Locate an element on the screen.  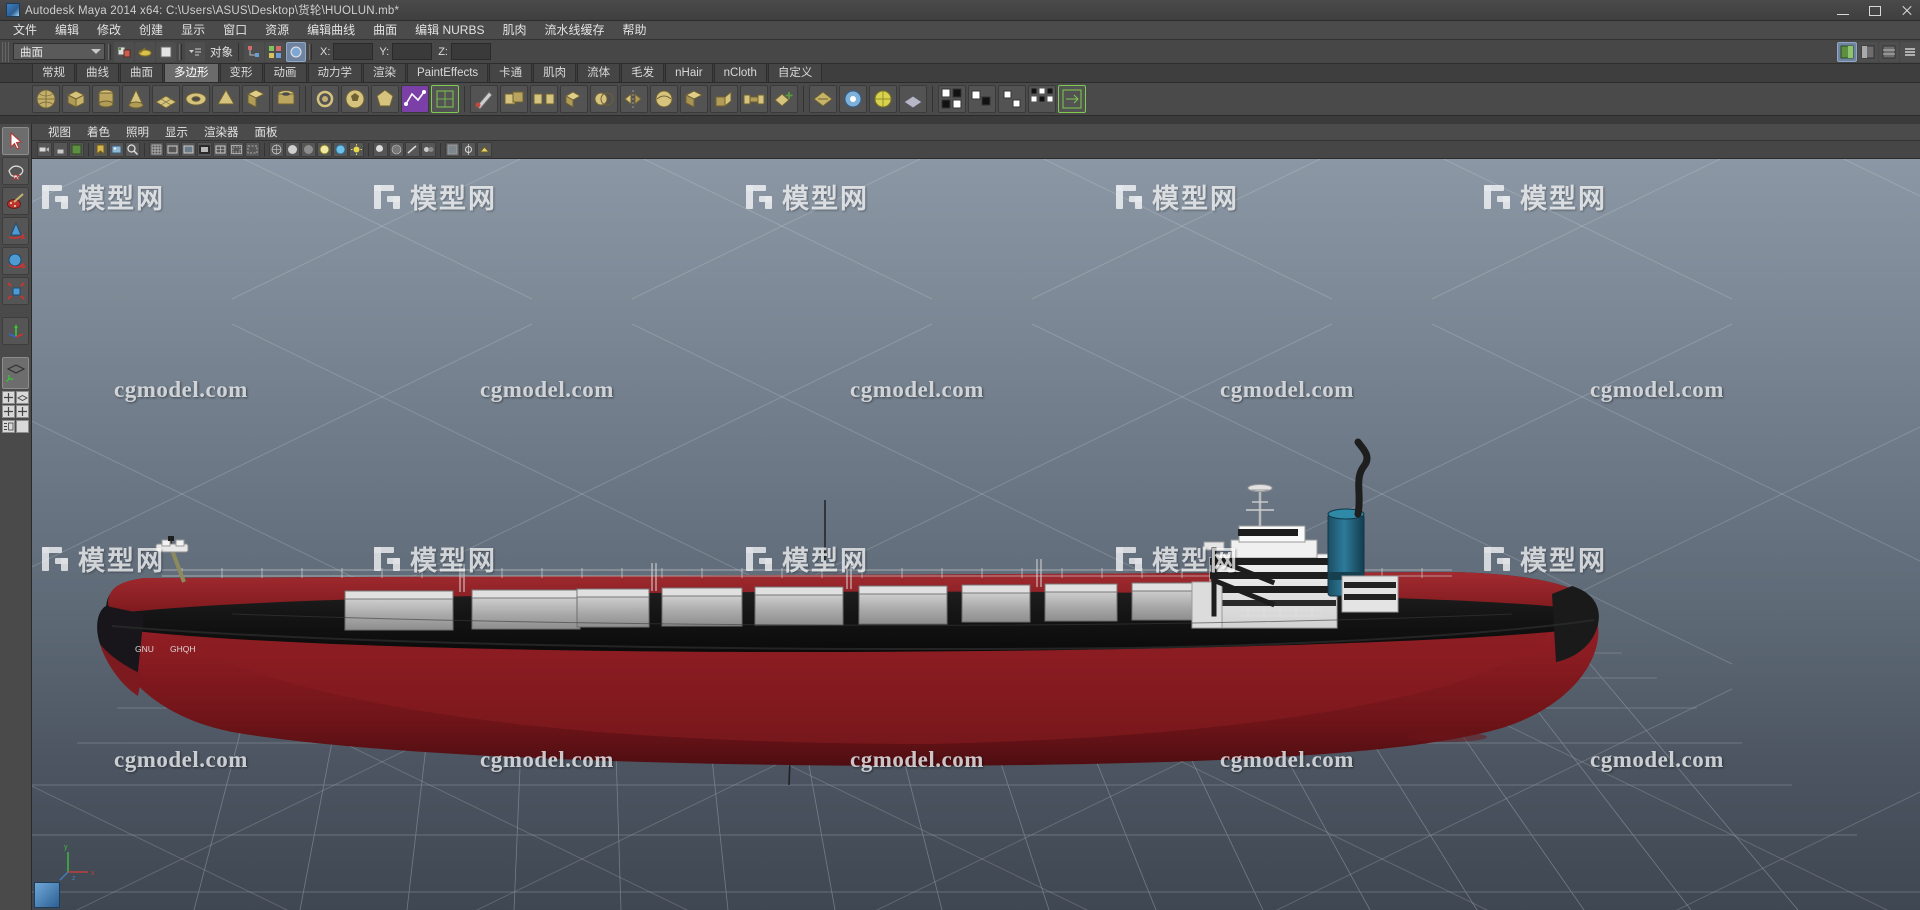
selection-mask-icon is located at coordinates (124, 51).